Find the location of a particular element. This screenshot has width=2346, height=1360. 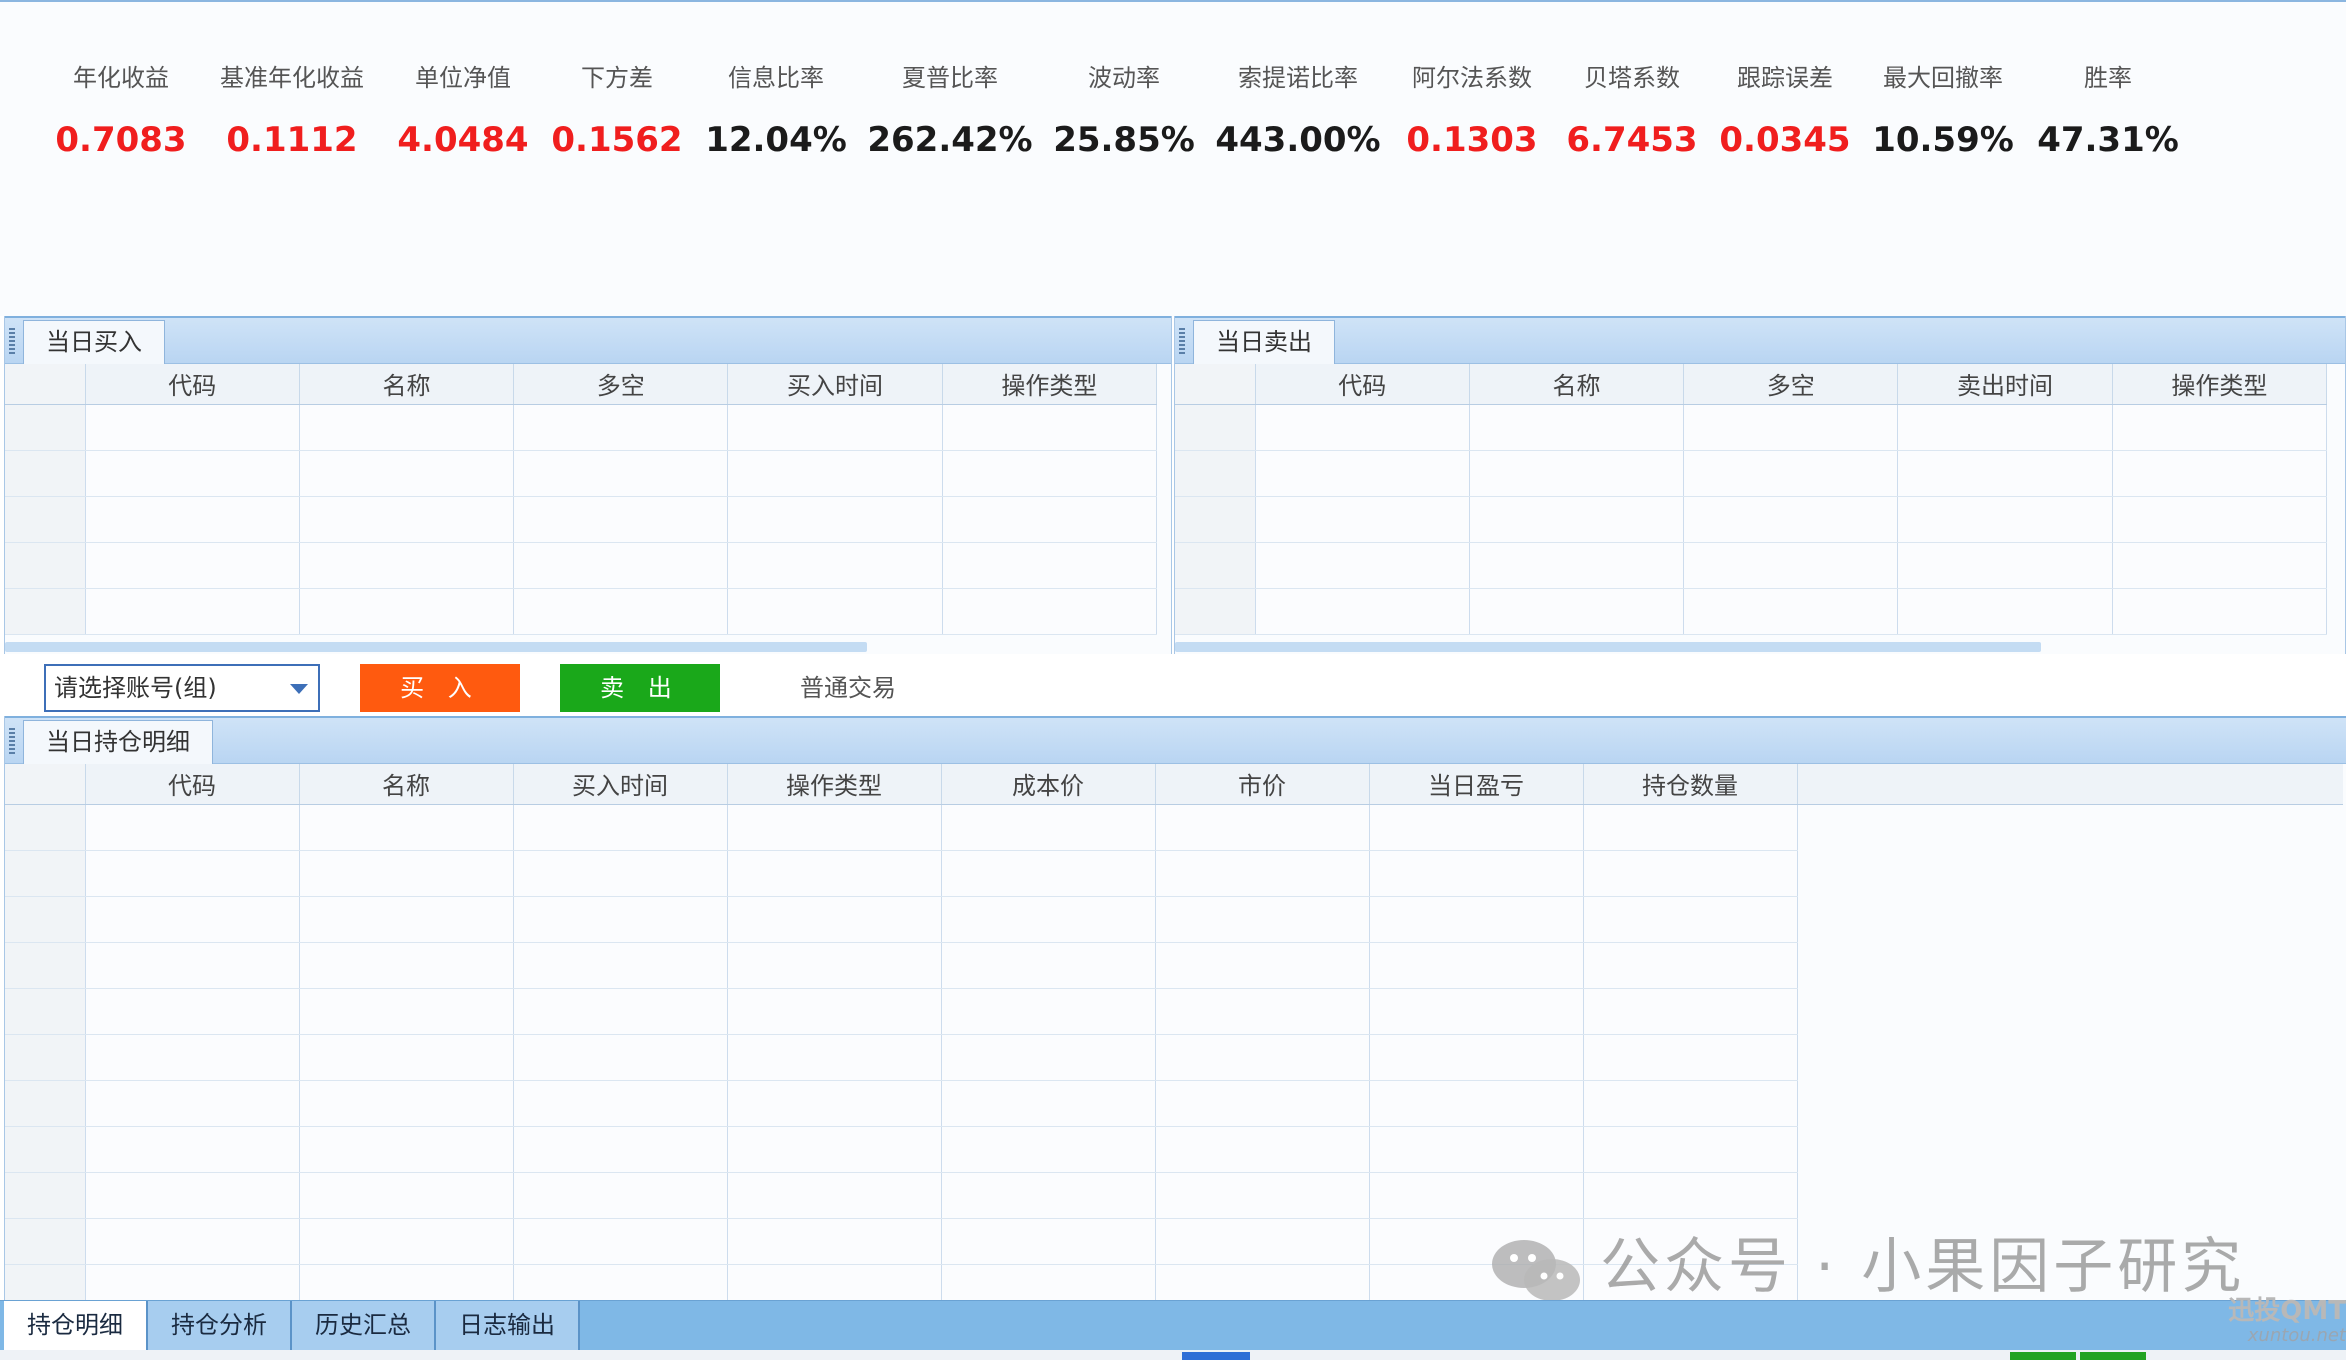

account-select: 请选择账号(组) is located at coordinates (182, 688).